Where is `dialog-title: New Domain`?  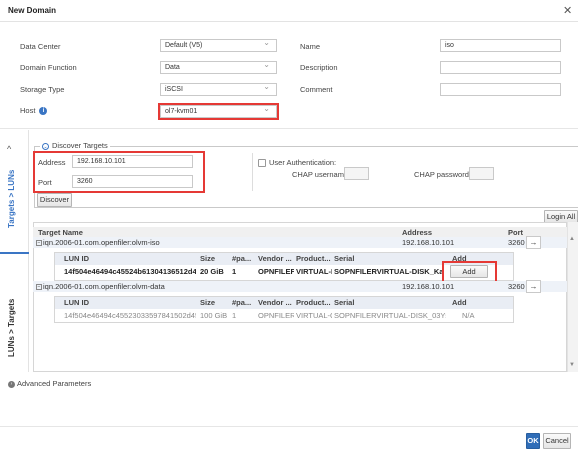 dialog-title: New Domain is located at coordinates (32, 10).